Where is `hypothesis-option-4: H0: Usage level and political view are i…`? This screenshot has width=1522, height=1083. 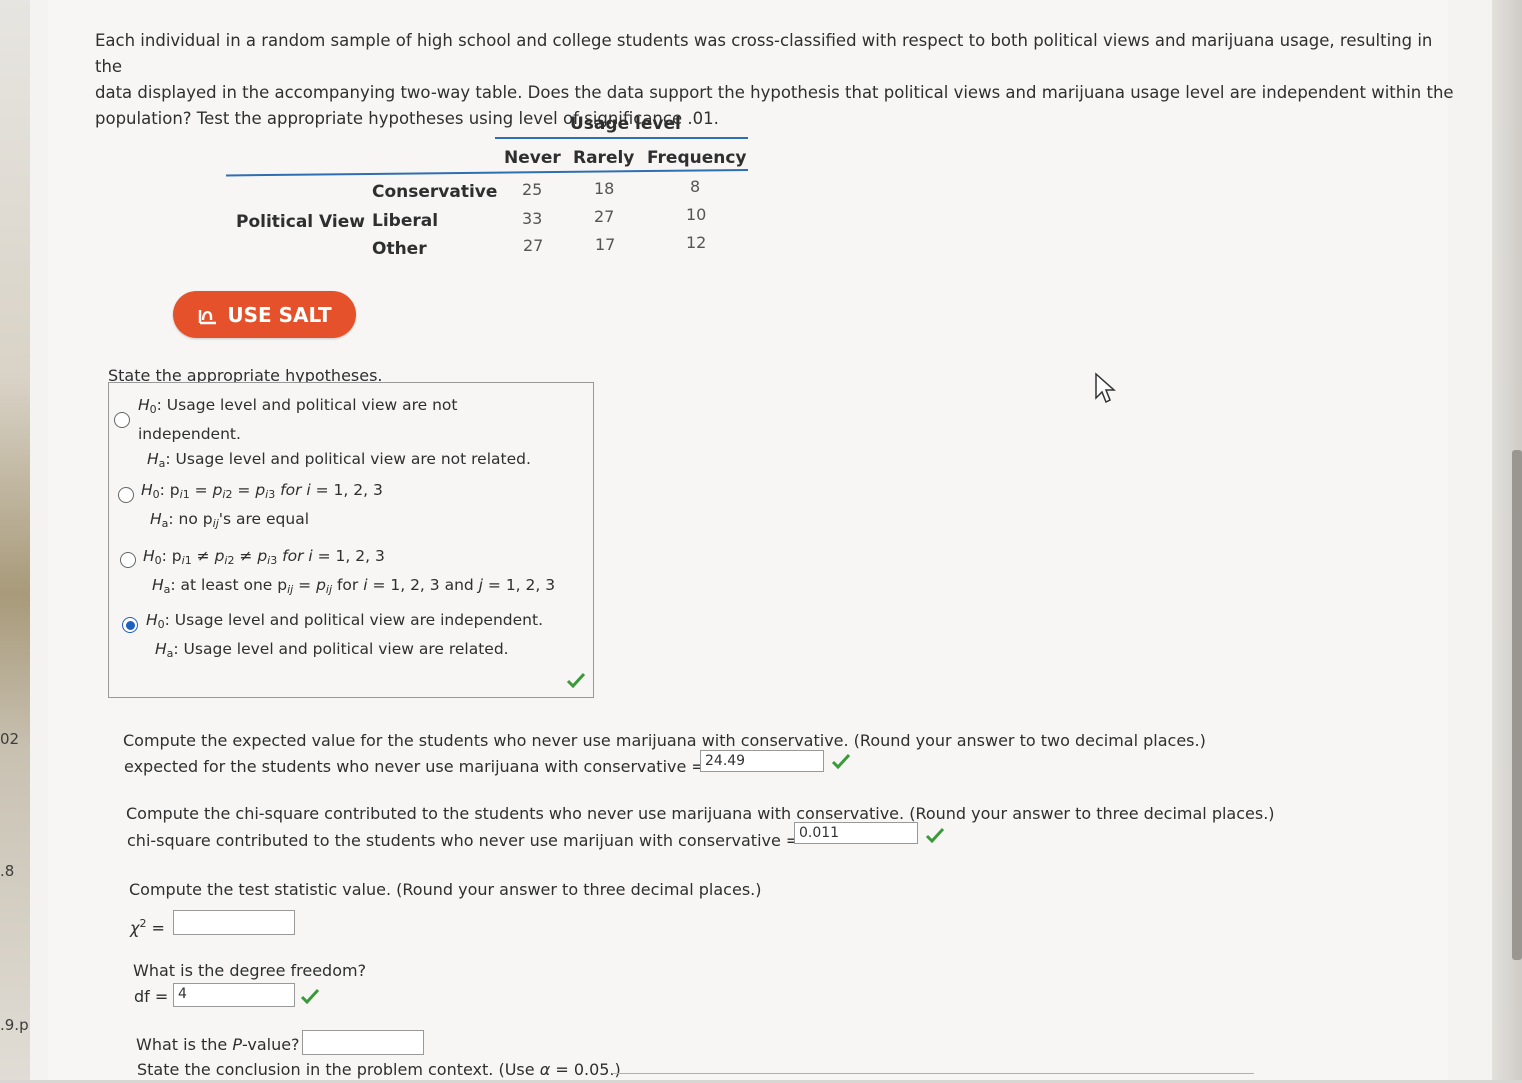 hypothesis-option-4: H0: Usage level and political view are i… is located at coordinates (344, 637).